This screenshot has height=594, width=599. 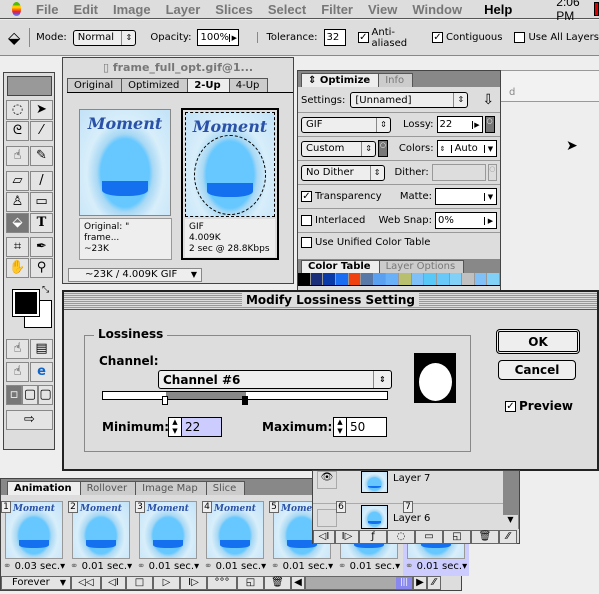 What do you see at coordinates (17, 372) in the screenshot?
I see `rollover-preview-icon: ☝` at bounding box center [17, 372].